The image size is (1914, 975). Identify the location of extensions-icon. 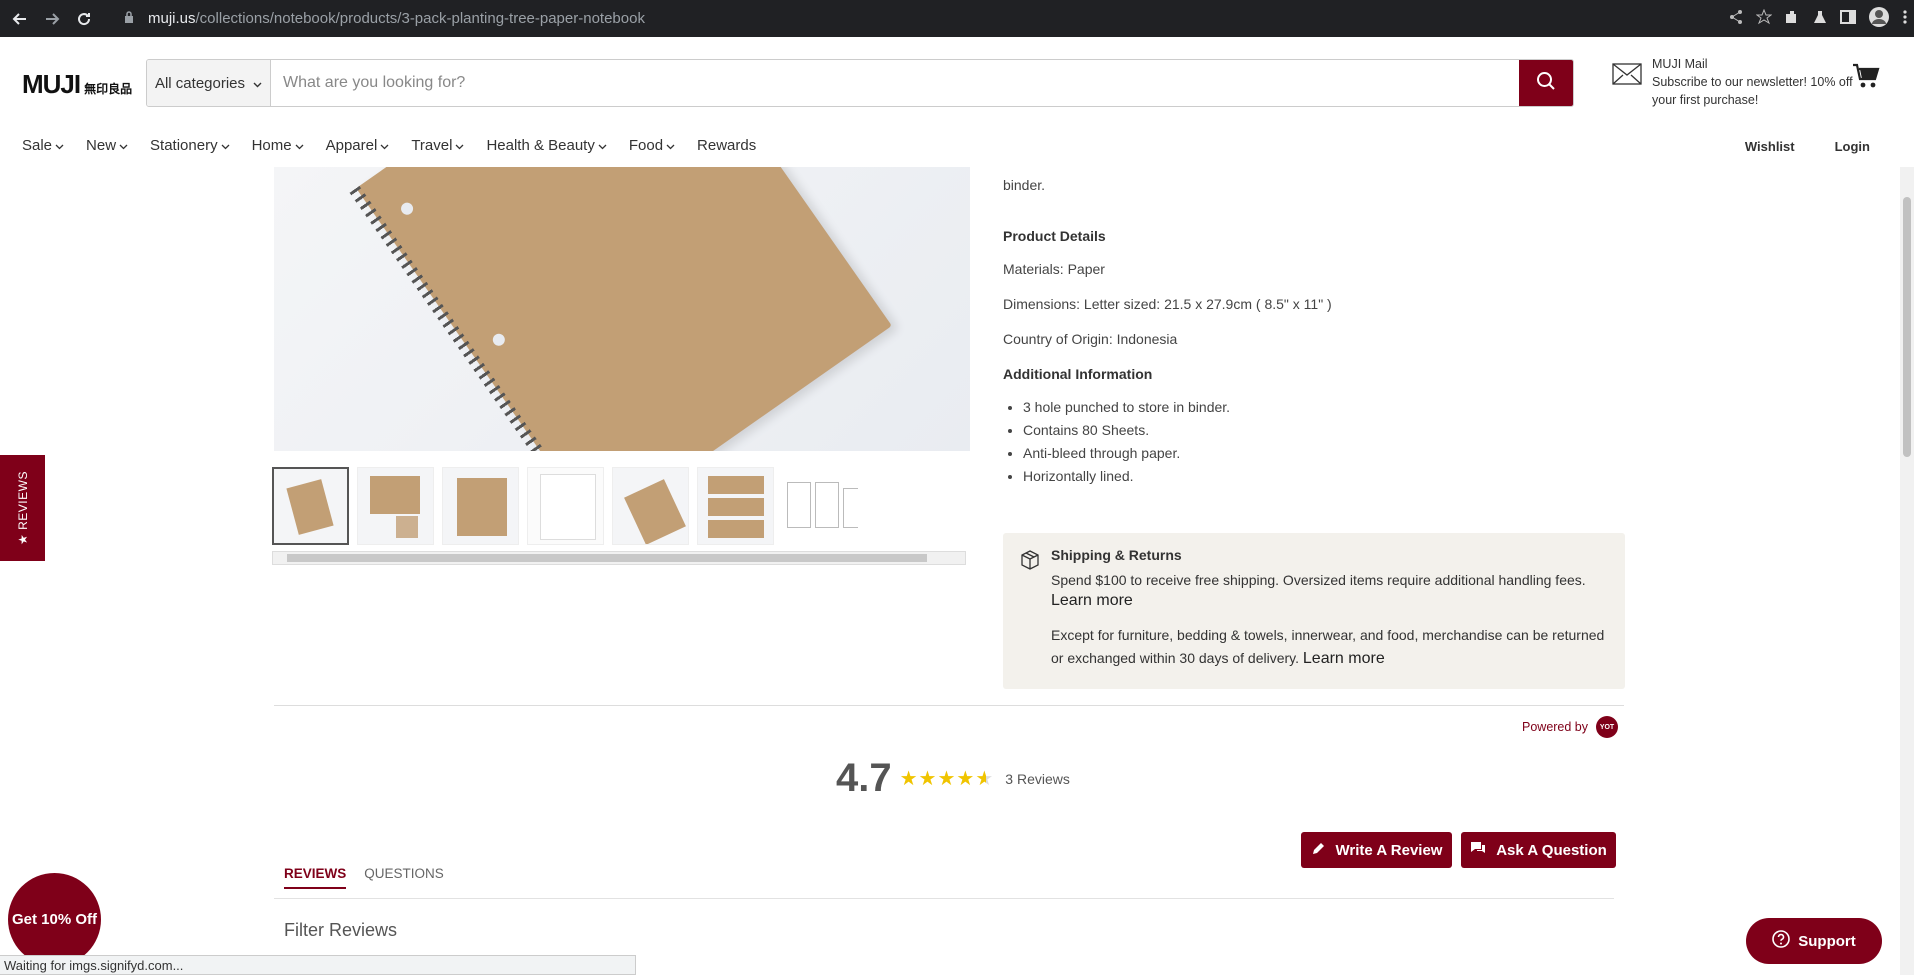
(1792, 19).